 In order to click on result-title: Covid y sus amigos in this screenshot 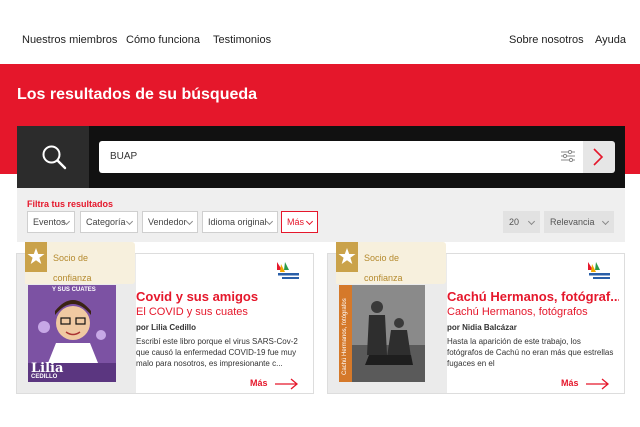, I will do `click(222, 296)`.